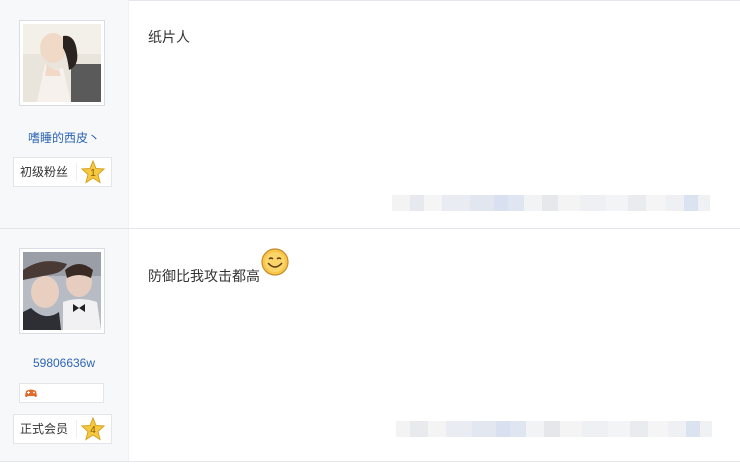  I want to click on level-star-icon: 1, so click(93, 172).